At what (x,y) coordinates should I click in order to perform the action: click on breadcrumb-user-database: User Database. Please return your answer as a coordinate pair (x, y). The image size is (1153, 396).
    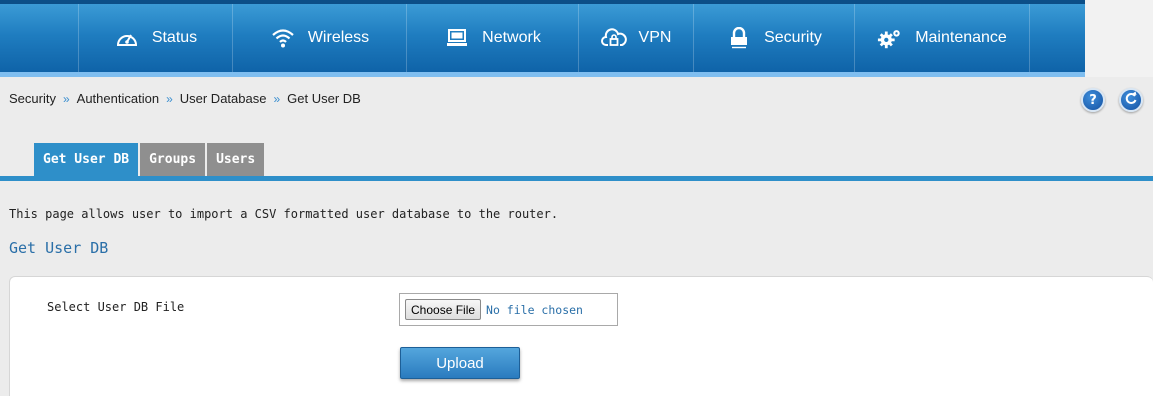
    Looking at the image, I should click on (223, 98).